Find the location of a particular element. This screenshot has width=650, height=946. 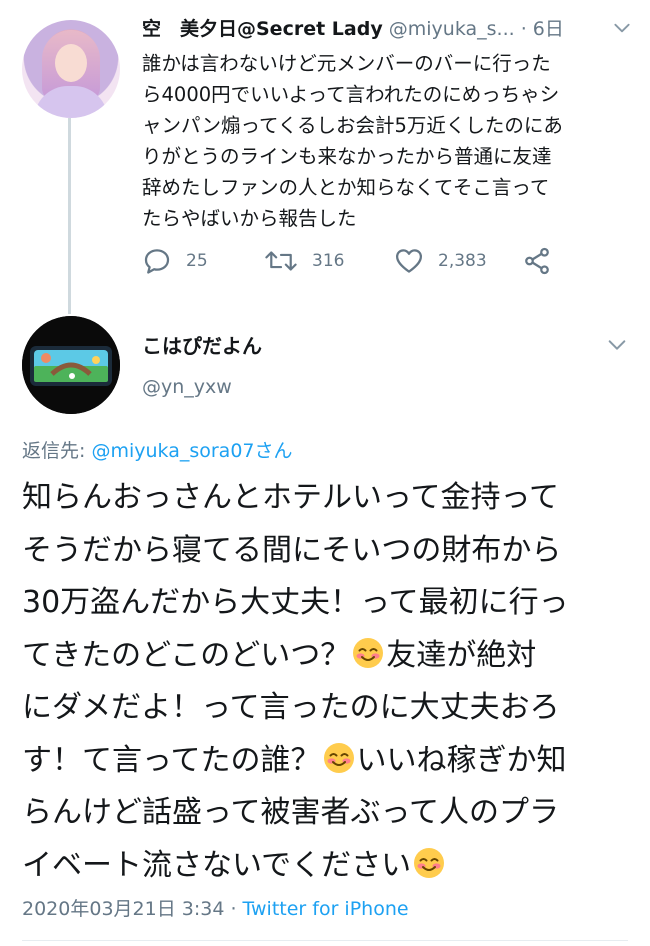

like-icon is located at coordinates (409, 261).